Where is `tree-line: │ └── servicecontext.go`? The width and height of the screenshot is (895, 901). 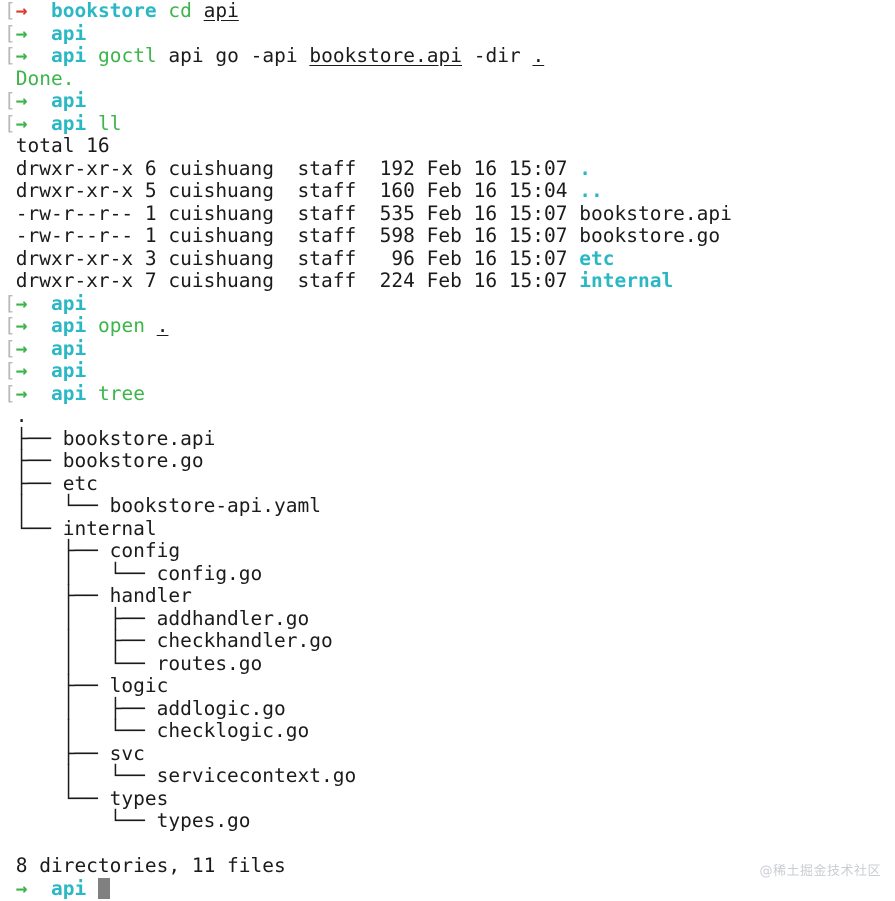
tree-line: │ └── servicecontext.go is located at coordinates (449, 776).